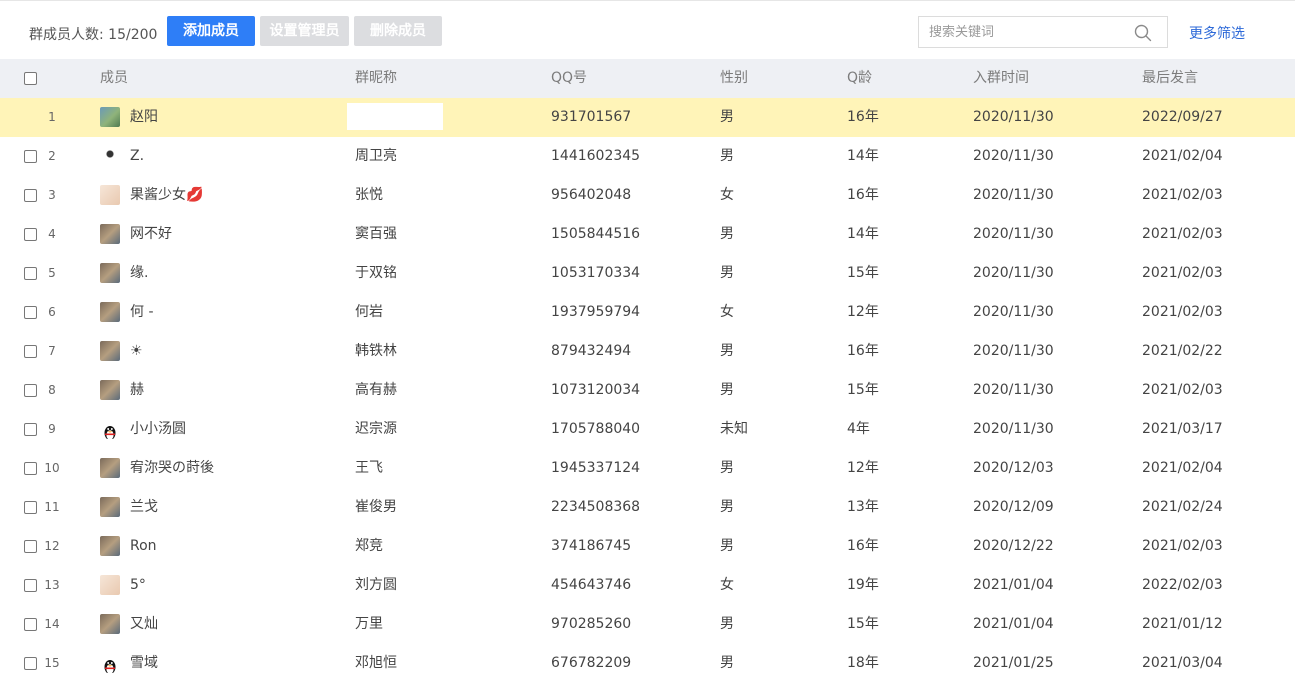 The width and height of the screenshot is (1295, 683). Describe the element at coordinates (1013, 312) in the screenshot. I see `join-time: 2020/11/30` at that location.